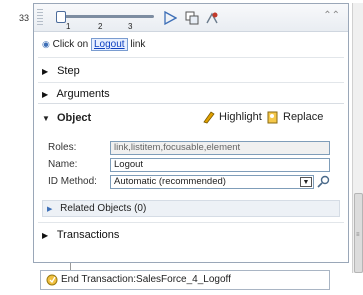  Describe the element at coordinates (220, 165) in the screenshot. I see `name-field: Logout` at that location.